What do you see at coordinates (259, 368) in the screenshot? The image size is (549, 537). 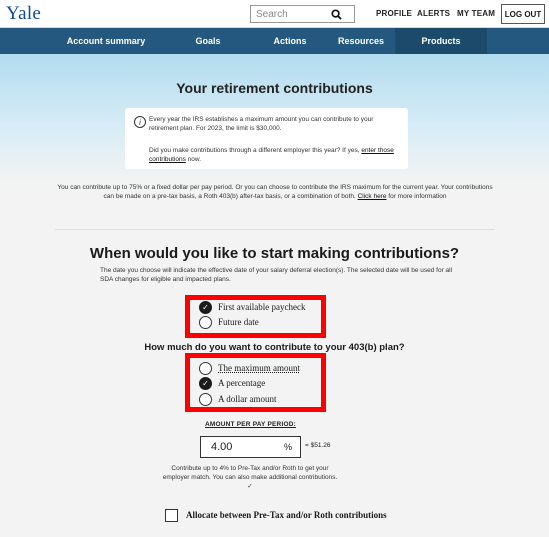 I see `option-label: The maximum amount` at bounding box center [259, 368].